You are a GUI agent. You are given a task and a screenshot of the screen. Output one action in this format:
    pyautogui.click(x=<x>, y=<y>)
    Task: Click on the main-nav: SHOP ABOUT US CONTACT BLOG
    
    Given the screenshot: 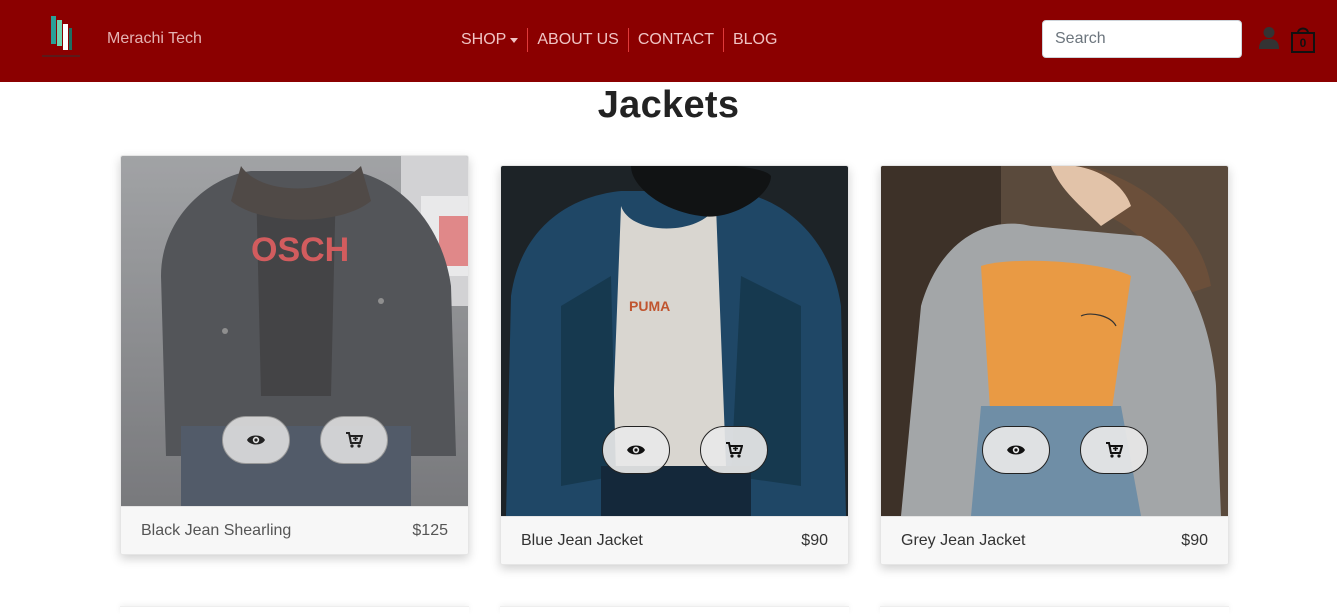 What is the action you would take?
    pyautogui.click(x=619, y=40)
    